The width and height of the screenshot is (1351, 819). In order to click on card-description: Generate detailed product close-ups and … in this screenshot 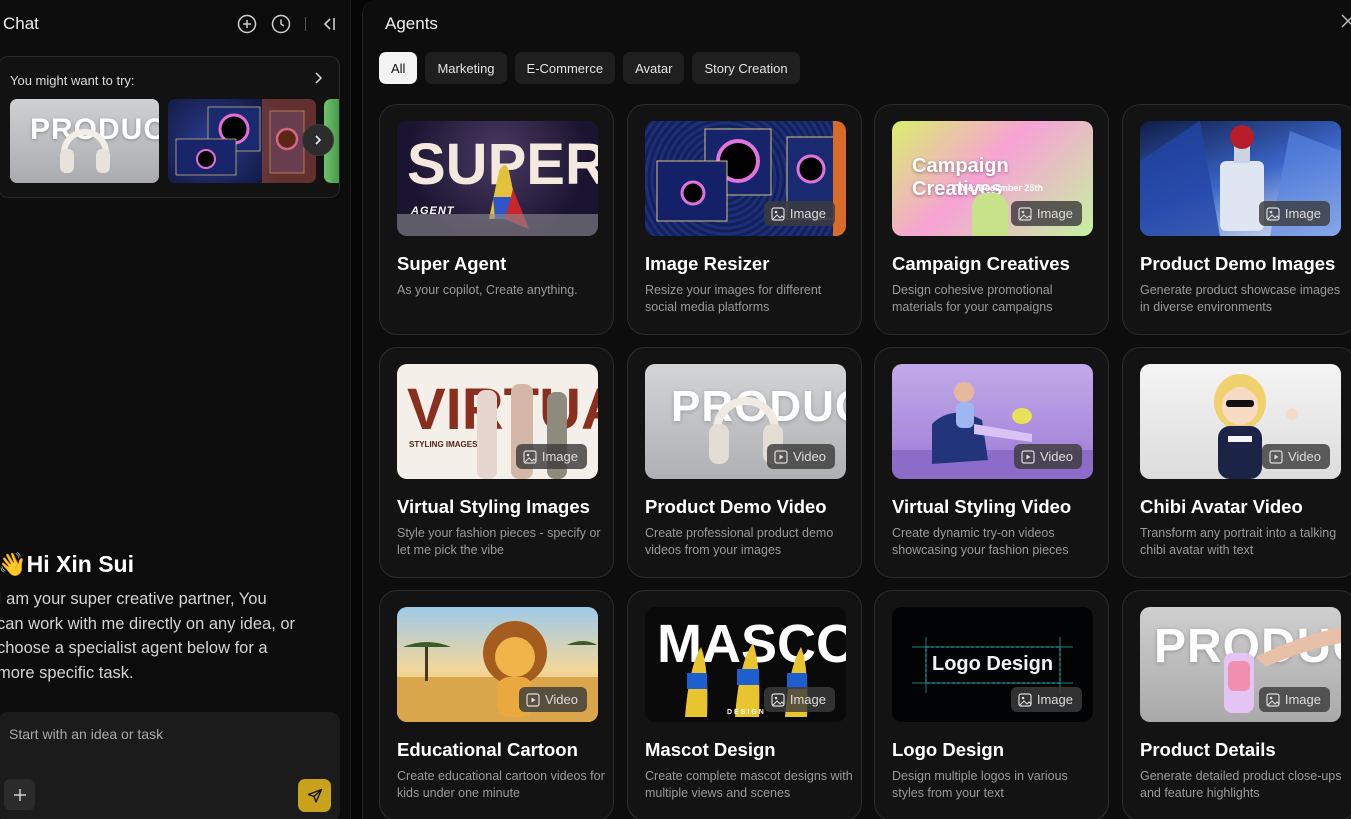, I will do `click(1241, 784)`.